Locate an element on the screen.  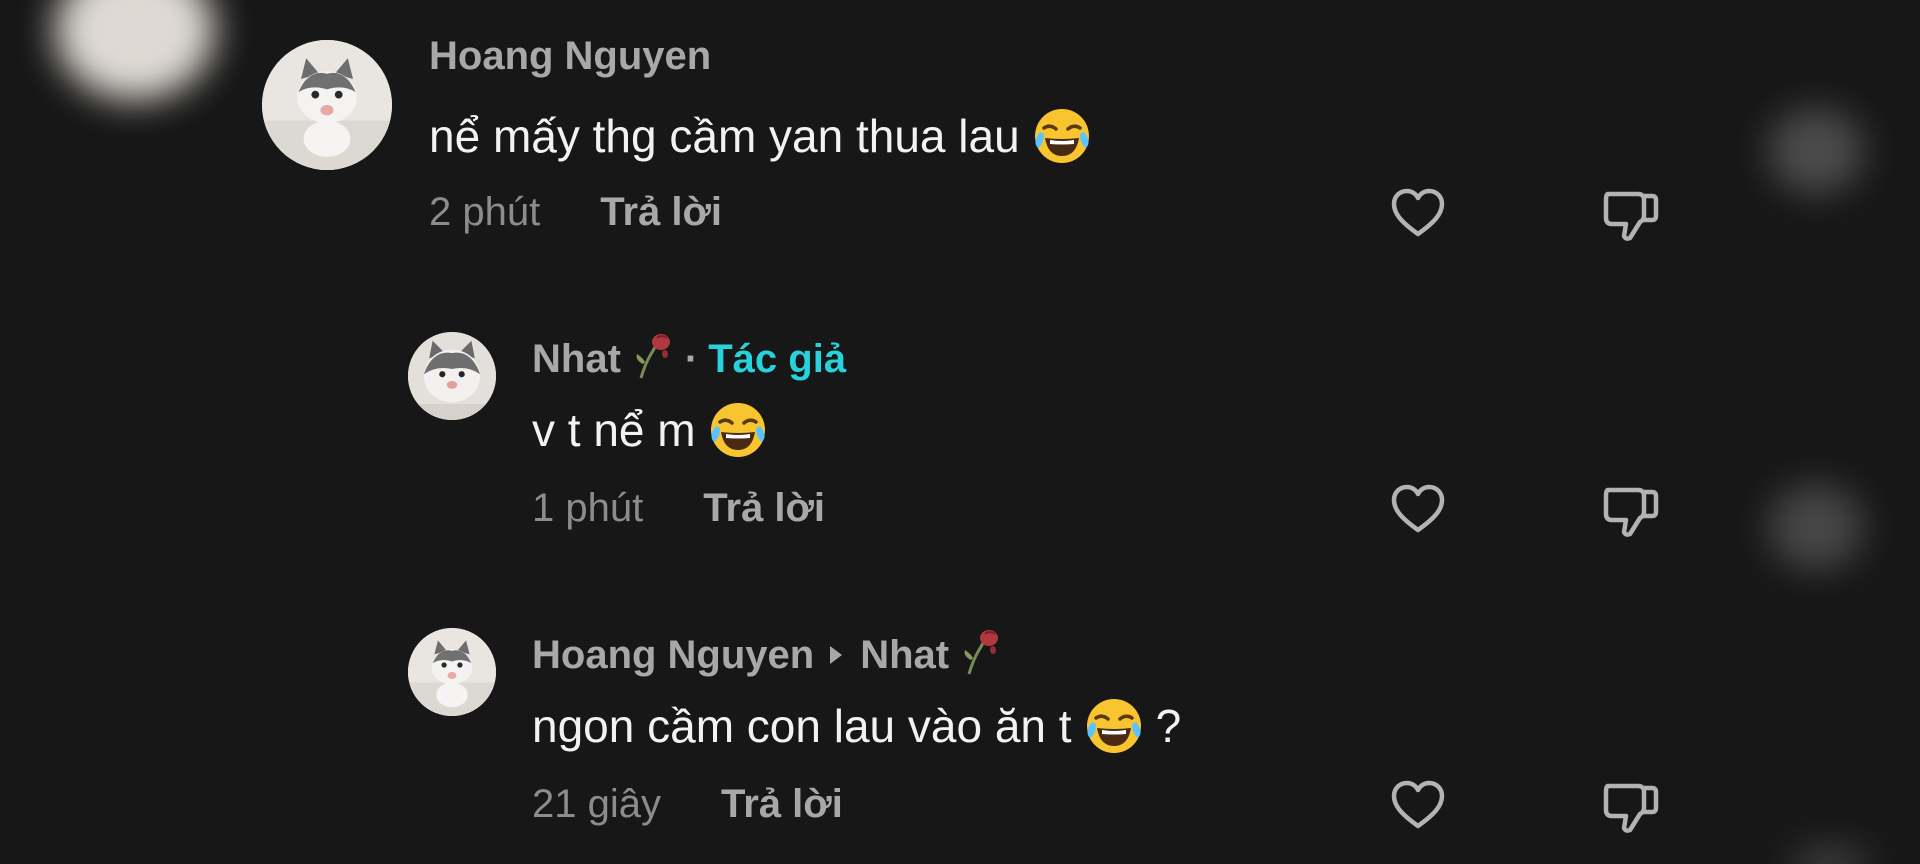
comment-username: Hoang Nguyen Nhat is located at coordinates (767, 654).